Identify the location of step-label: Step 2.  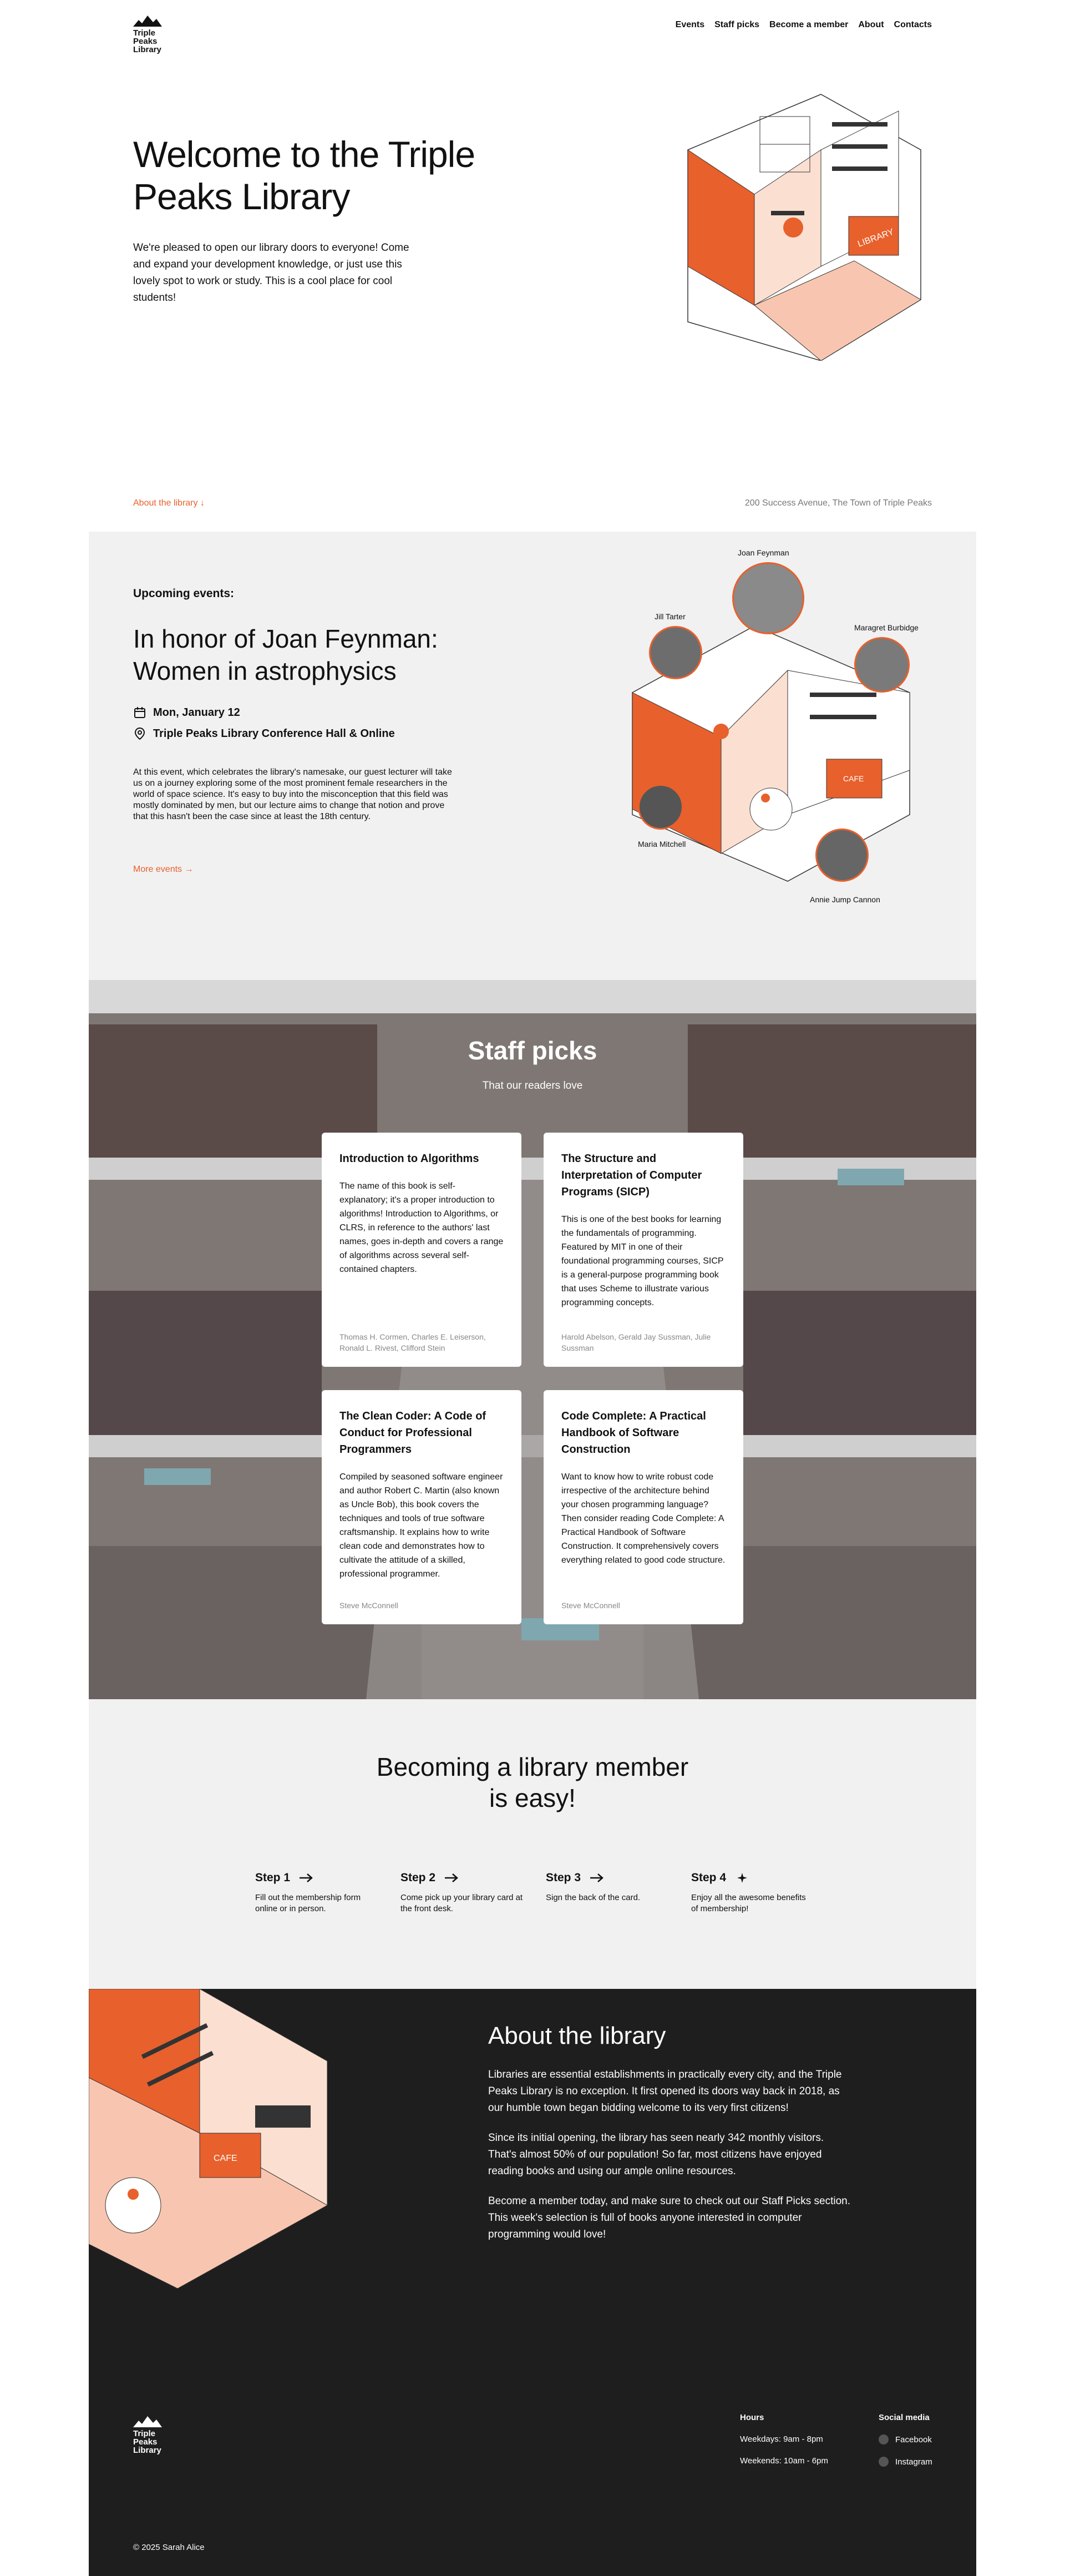
(418, 1877).